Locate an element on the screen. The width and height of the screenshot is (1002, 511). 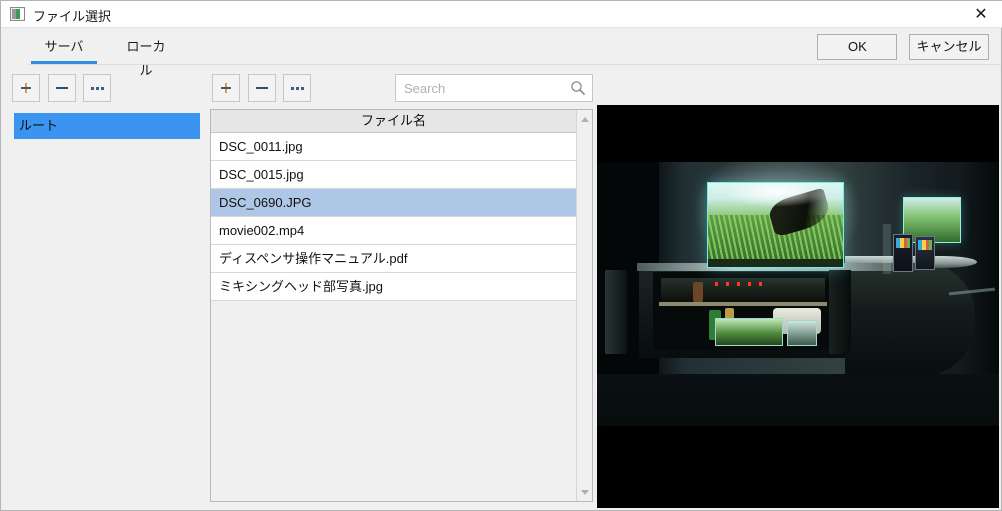
tree-toolbar is located at coordinates (63, 88).